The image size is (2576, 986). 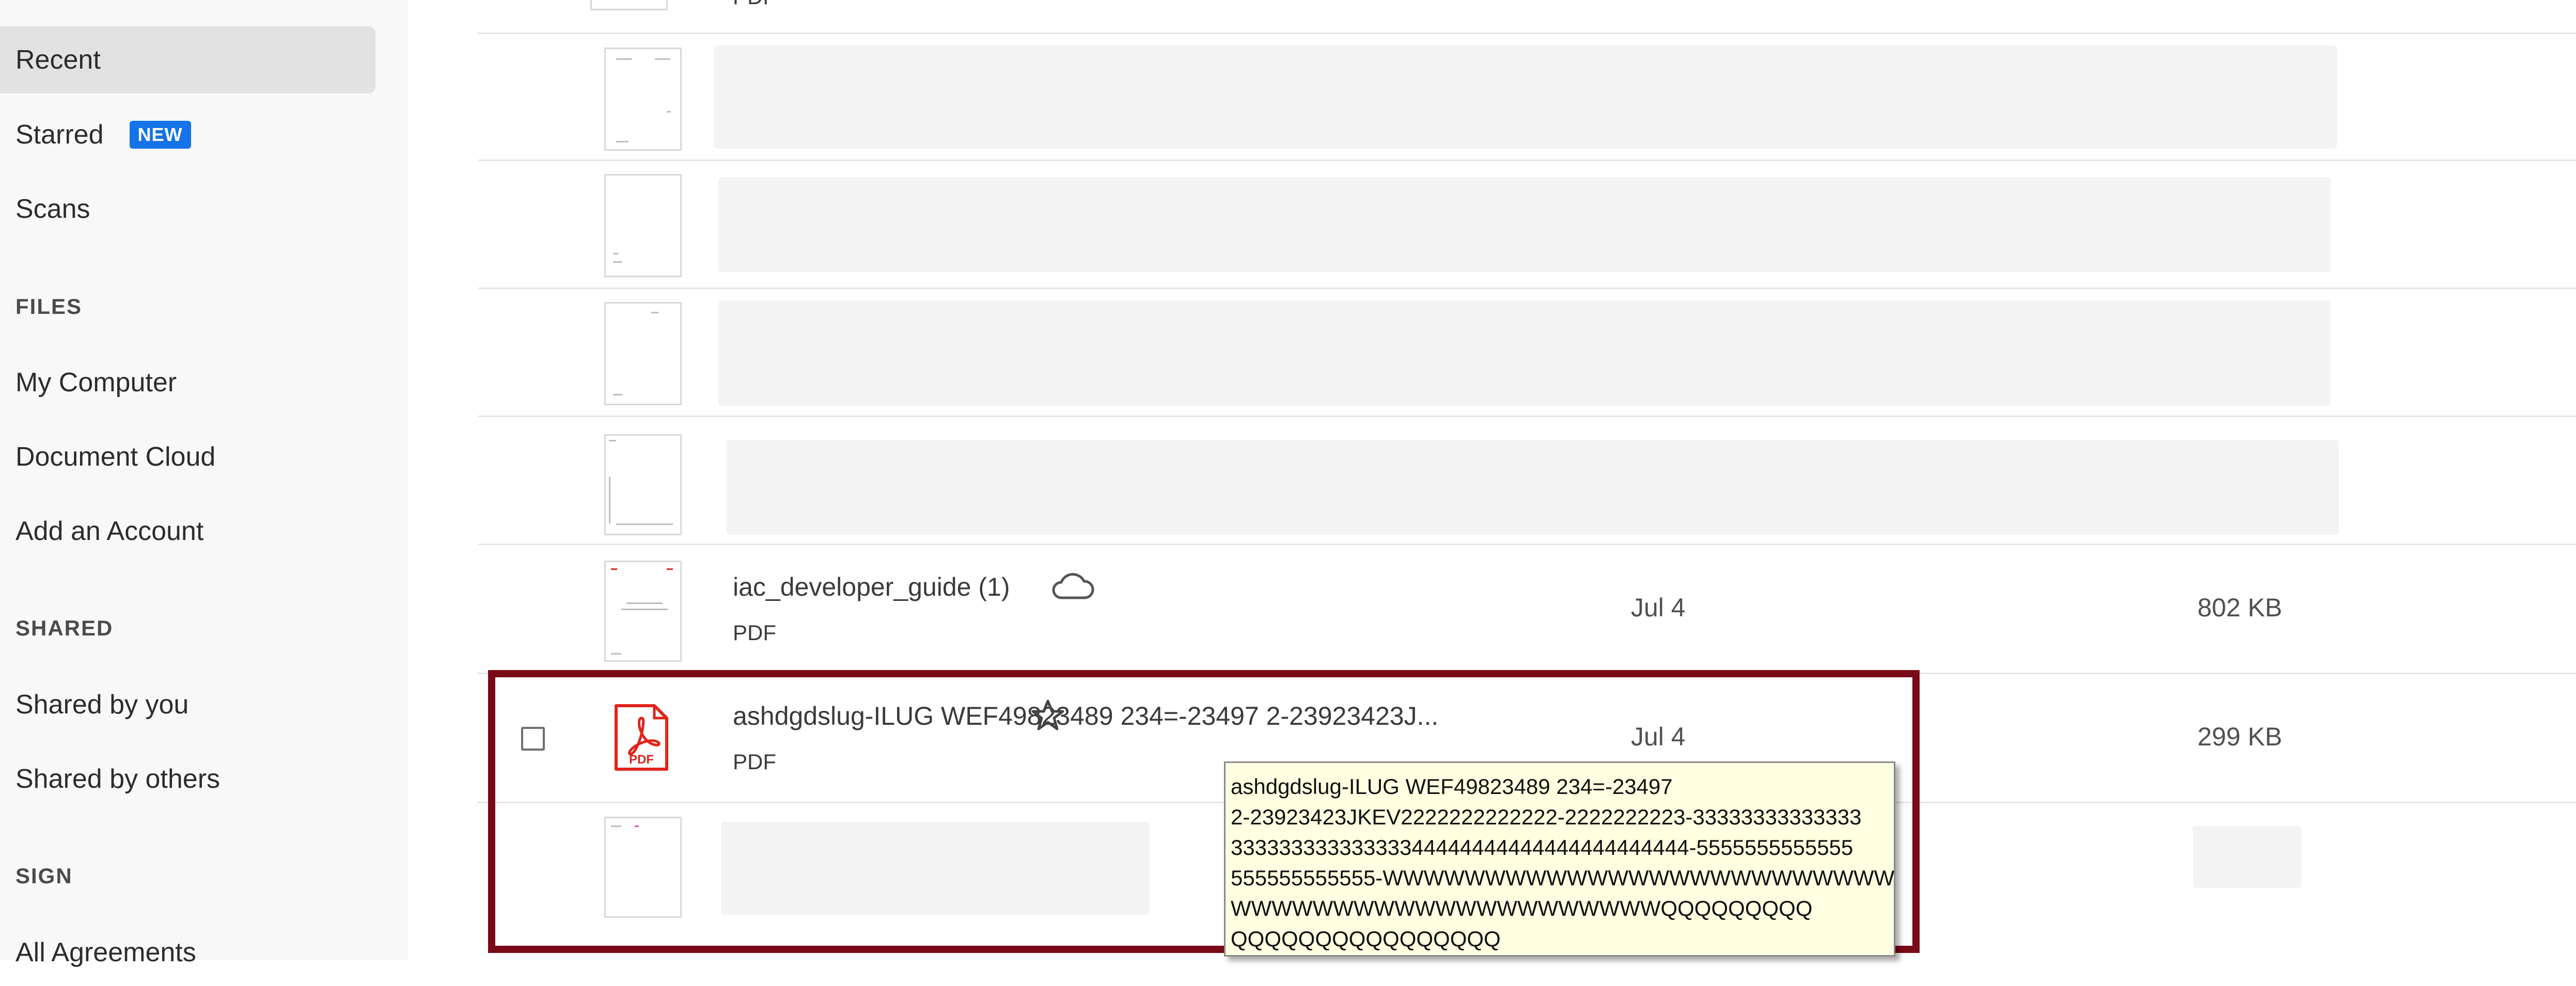 What do you see at coordinates (109, 531) in the screenshot?
I see `nav-item-label: Add an Account` at bounding box center [109, 531].